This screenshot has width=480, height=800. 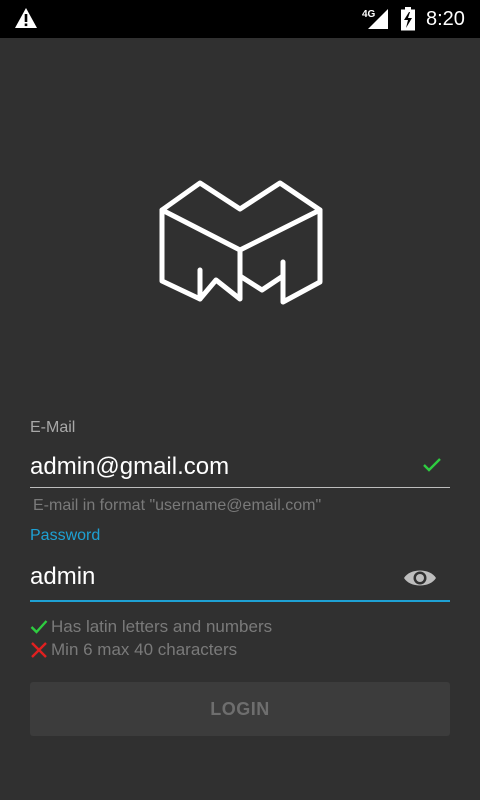 I want to click on warning-icon, so click(x=26, y=18).